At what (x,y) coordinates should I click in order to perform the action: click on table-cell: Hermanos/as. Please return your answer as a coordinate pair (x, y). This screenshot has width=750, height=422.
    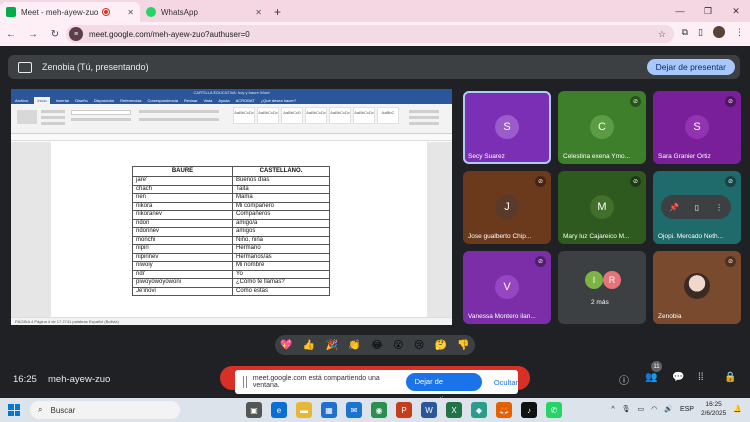
    Looking at the image, I should click on (281, 257).